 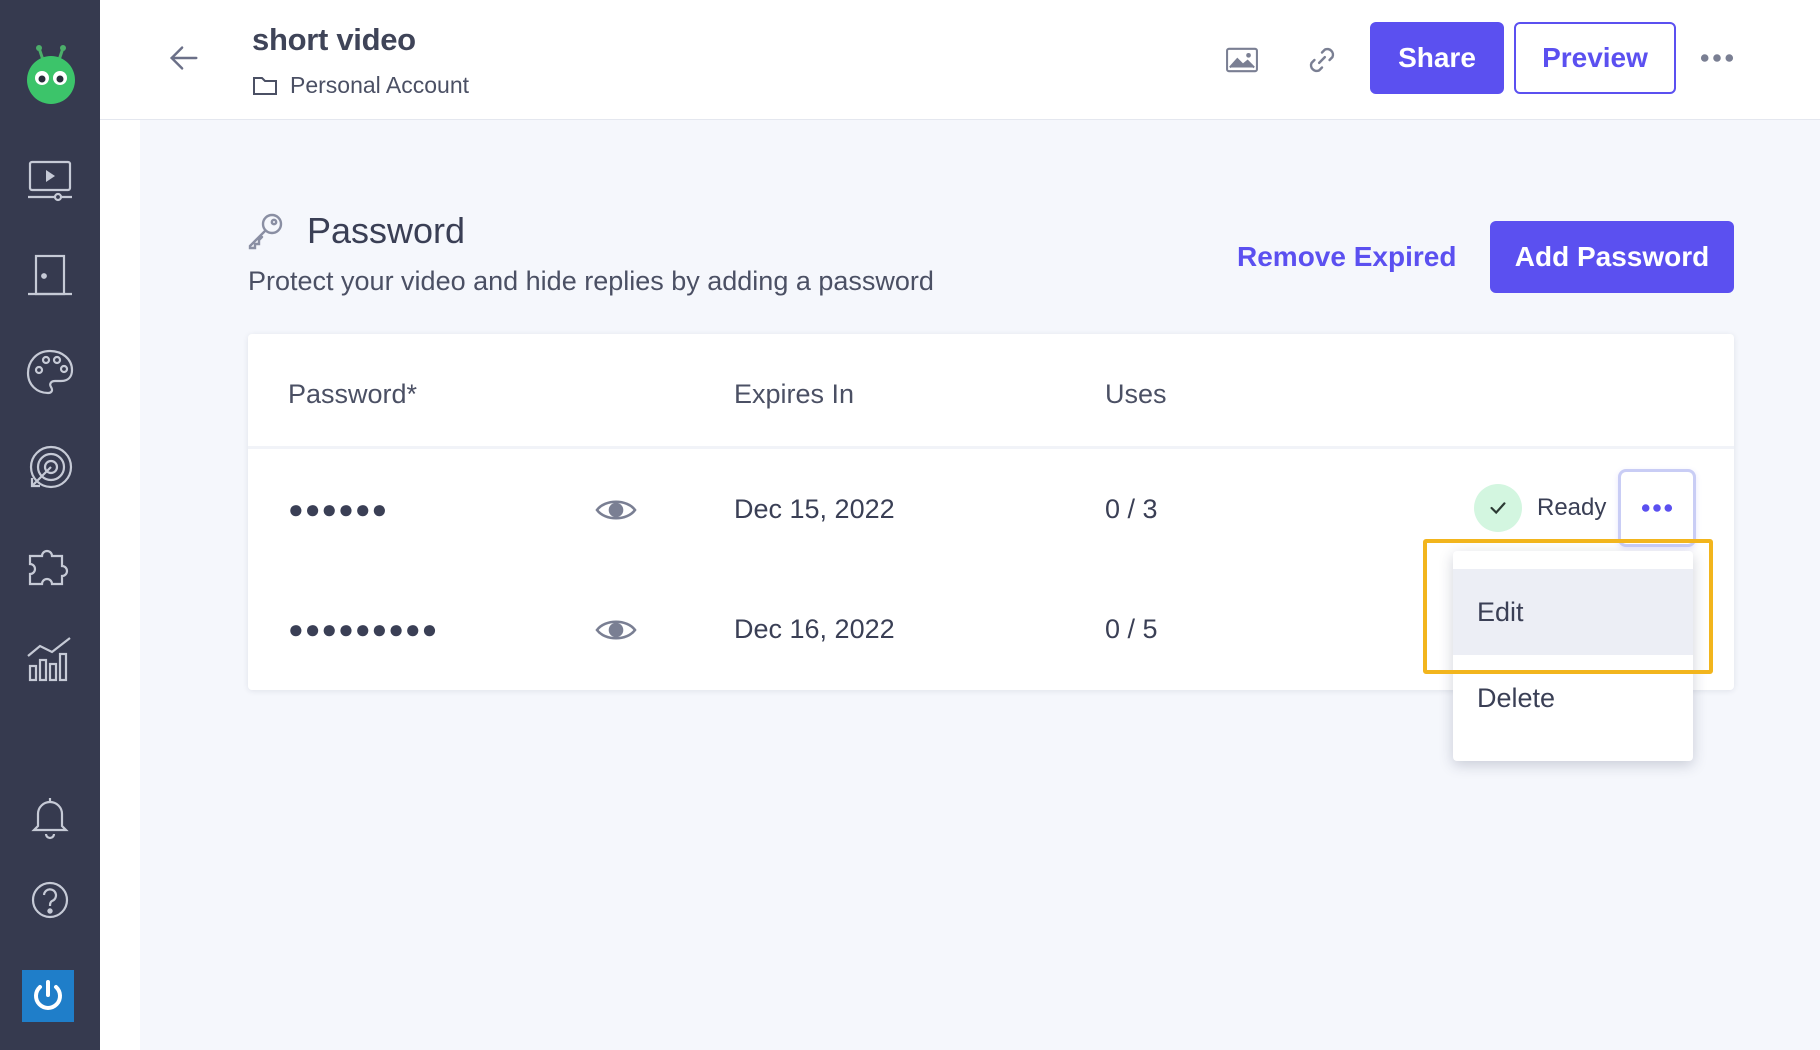 What do you see at coordinates (1717, 58) in the screenshot?
I see `more-options-icon` at bounding box center [1717, 58].